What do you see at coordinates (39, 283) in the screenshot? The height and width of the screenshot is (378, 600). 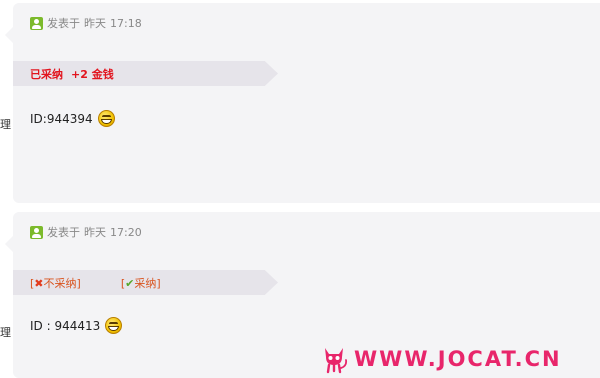 I see `reject-x-icon: ✖` at bounding box center [39, 283].